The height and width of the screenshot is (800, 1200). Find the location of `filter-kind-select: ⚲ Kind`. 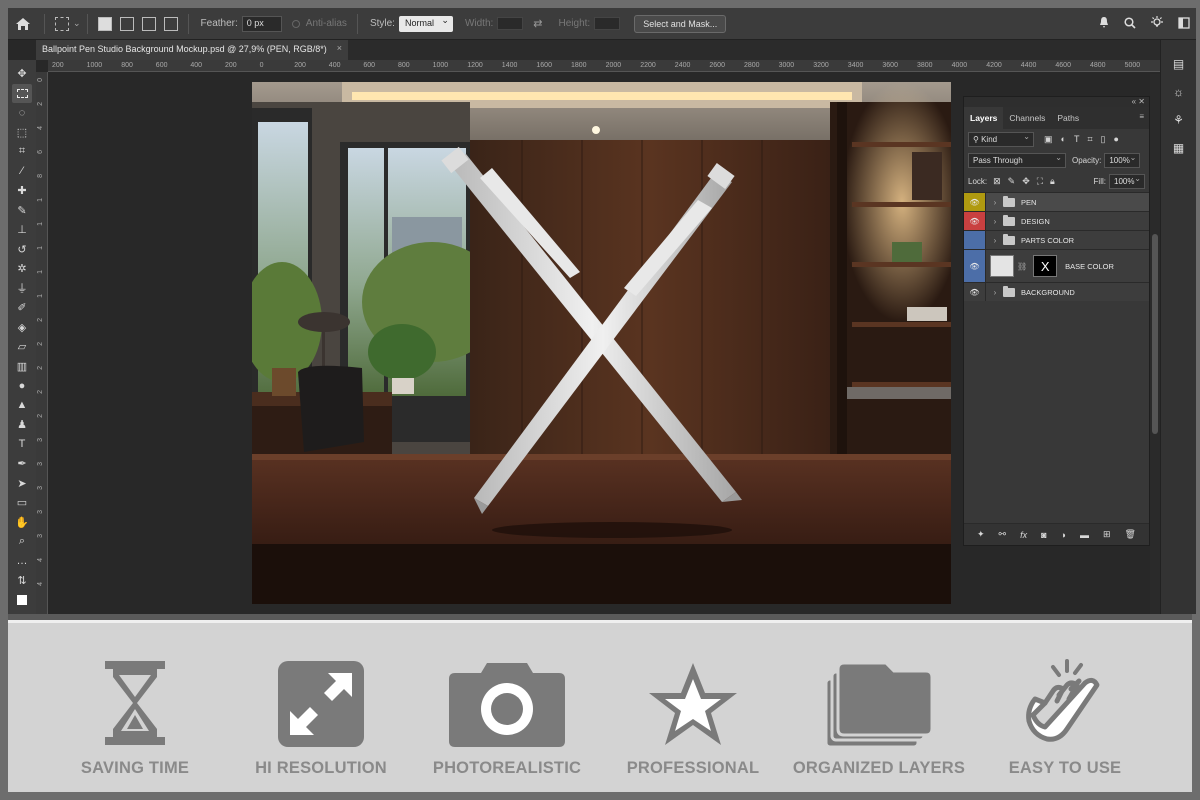

filter-kind-select: ⚲ Kind is located at coordinates (1001, 139).